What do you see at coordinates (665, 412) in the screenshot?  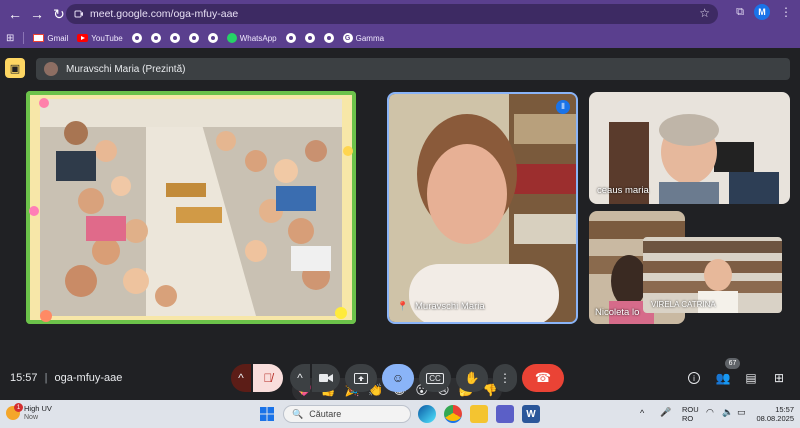 I see `microphone-icon: 🎤` at bounding box center [665, 412].